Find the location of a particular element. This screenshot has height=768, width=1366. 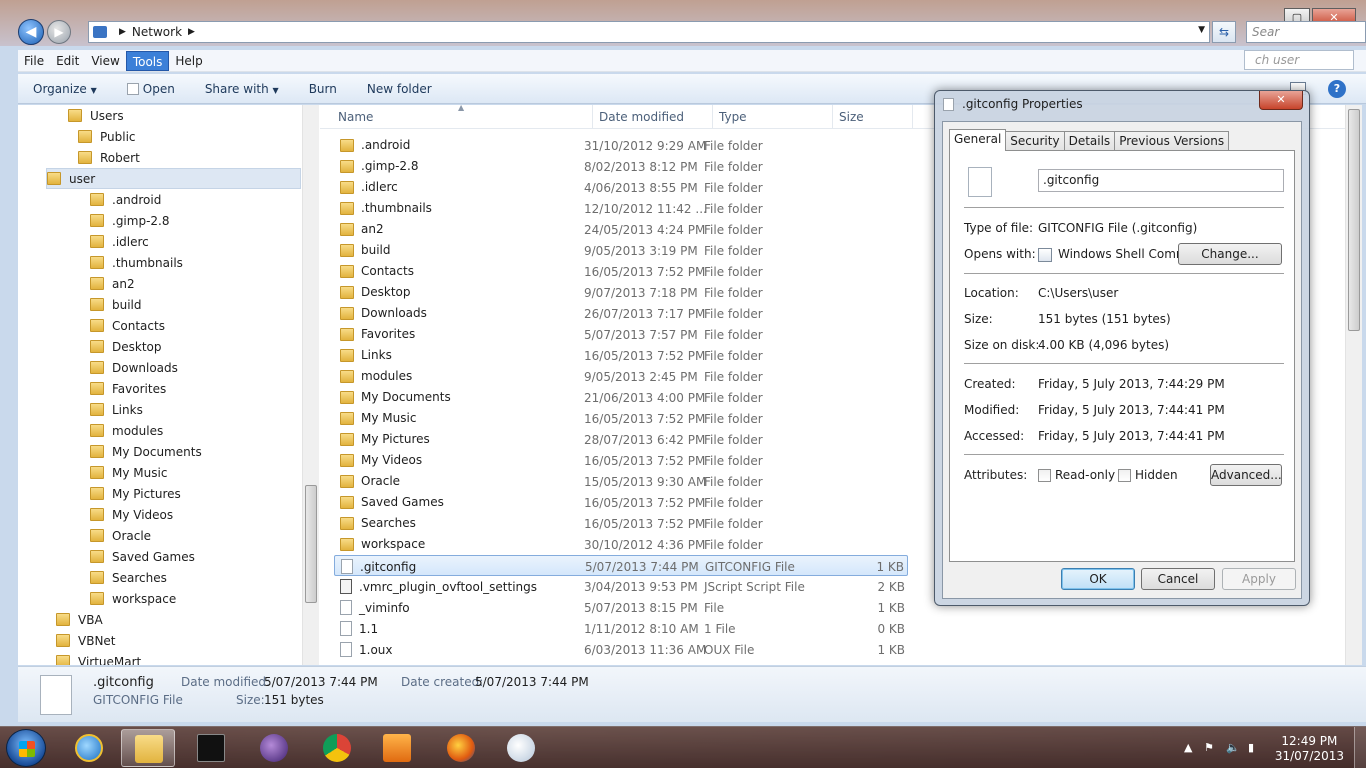

nav-item: Contacts is located at coordinates (127, 325).